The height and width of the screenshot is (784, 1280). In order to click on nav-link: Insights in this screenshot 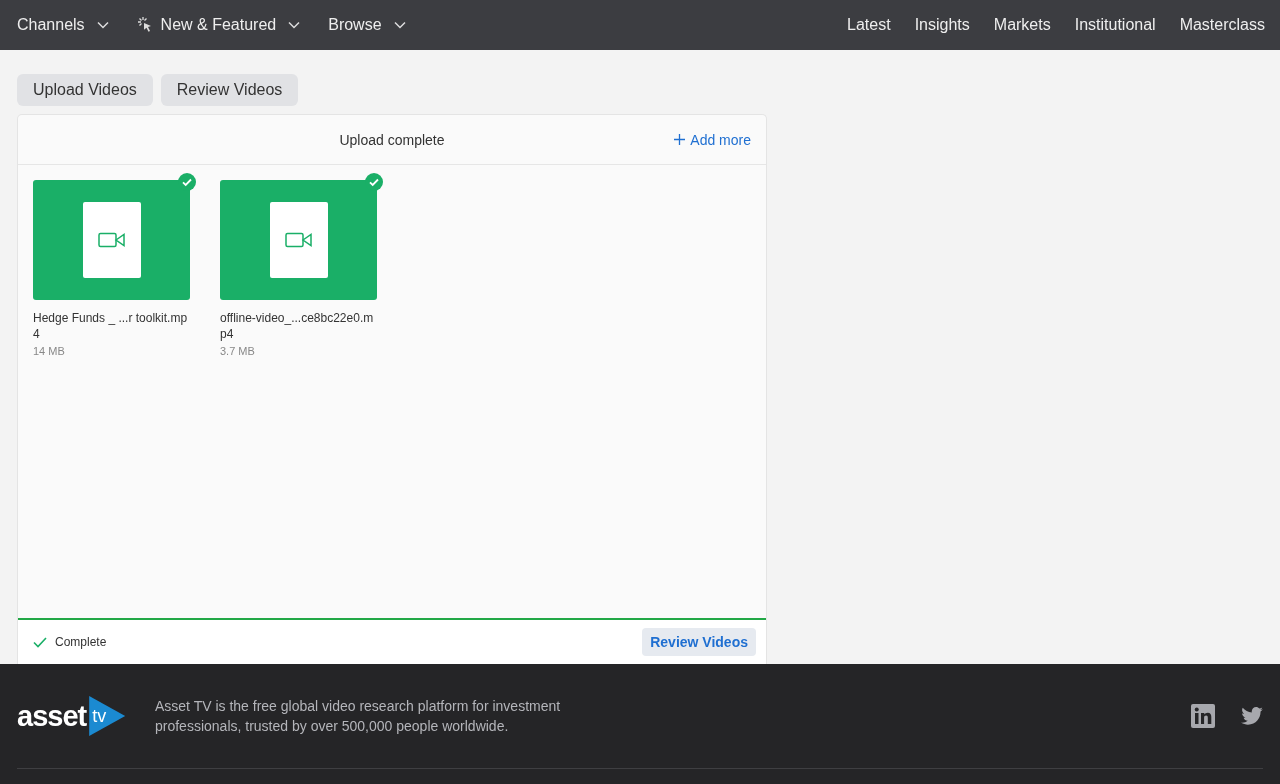, I will do `click(942, 25)`.